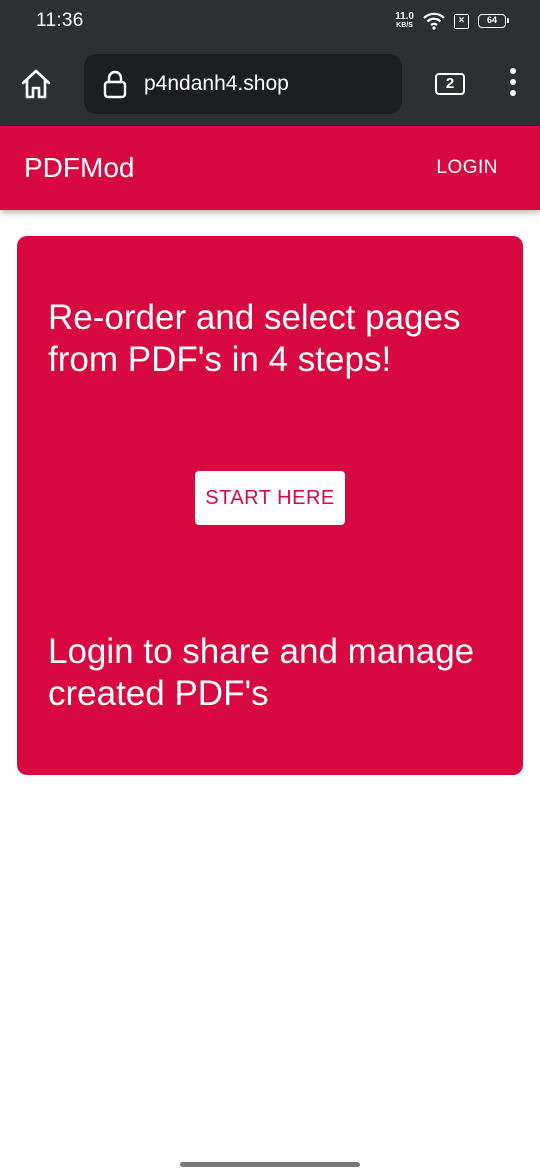  I want to click on brand-logo: PDFMod, so click(79, 168).